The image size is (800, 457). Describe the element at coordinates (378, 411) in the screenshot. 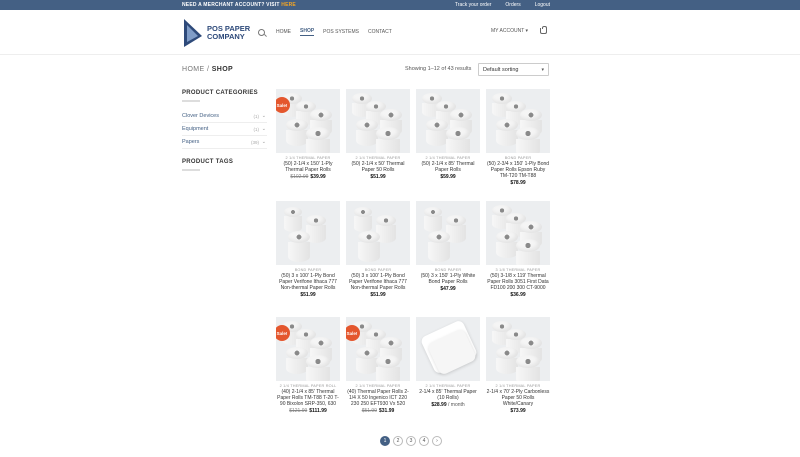

I see `product-price: $51.99 $31.99` at that location.